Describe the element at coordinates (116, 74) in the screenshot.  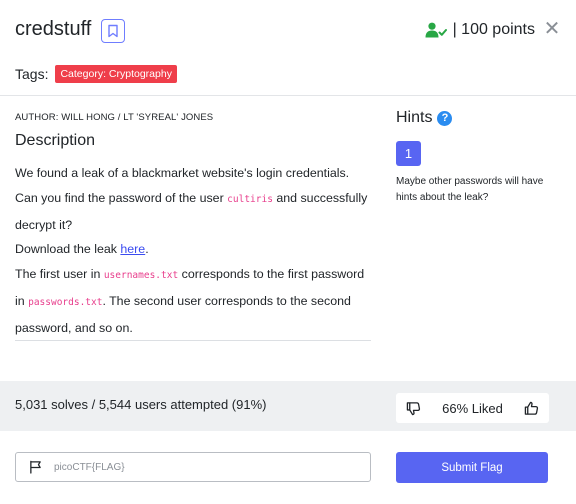
I see `category-tag: Category: Cryptography` at that location.